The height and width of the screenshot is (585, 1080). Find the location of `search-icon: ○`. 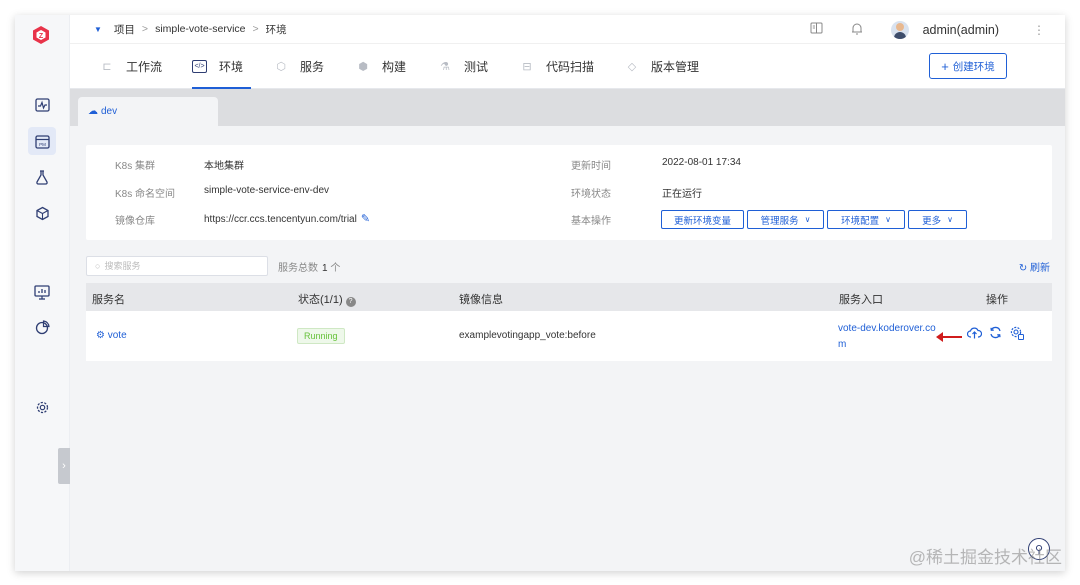

search-icon: ○ is located at coordinates (98, 266).